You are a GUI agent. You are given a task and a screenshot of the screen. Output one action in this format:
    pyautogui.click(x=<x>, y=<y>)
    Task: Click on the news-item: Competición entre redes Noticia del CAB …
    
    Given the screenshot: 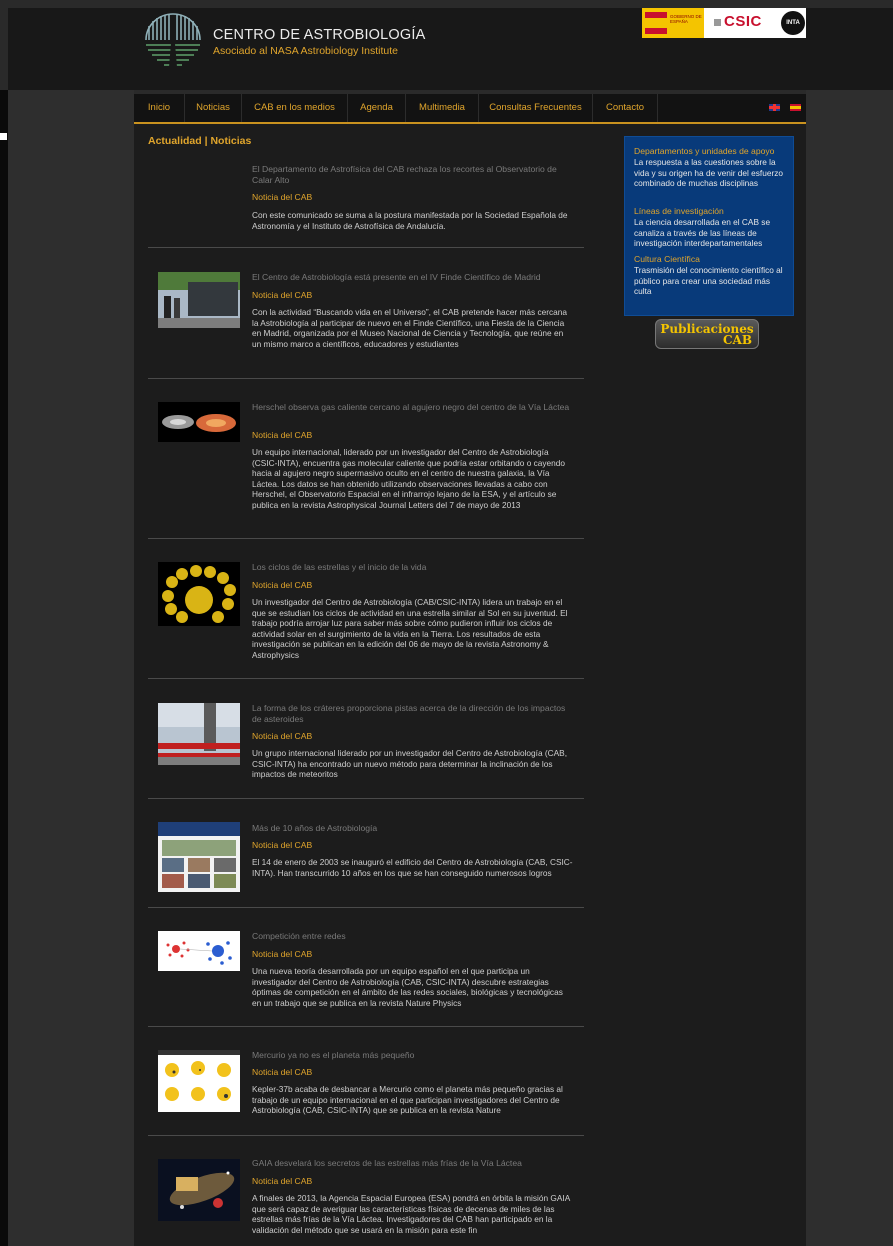 What is the action you would take?
    pyautogui.click(x=366, y=967)
    